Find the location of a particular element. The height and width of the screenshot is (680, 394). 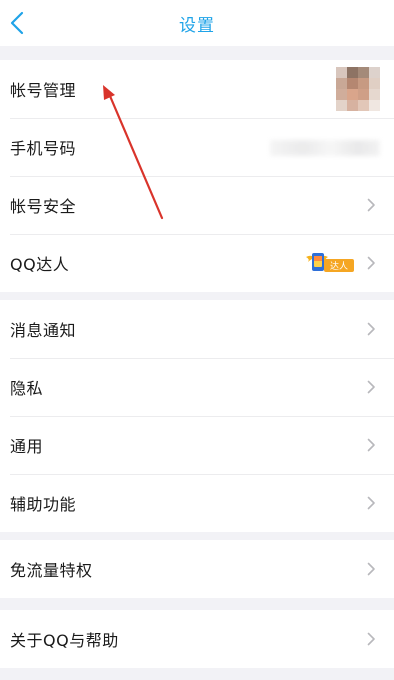

settings-item-label: 免流量特权 is located at coordinates (51, 570).